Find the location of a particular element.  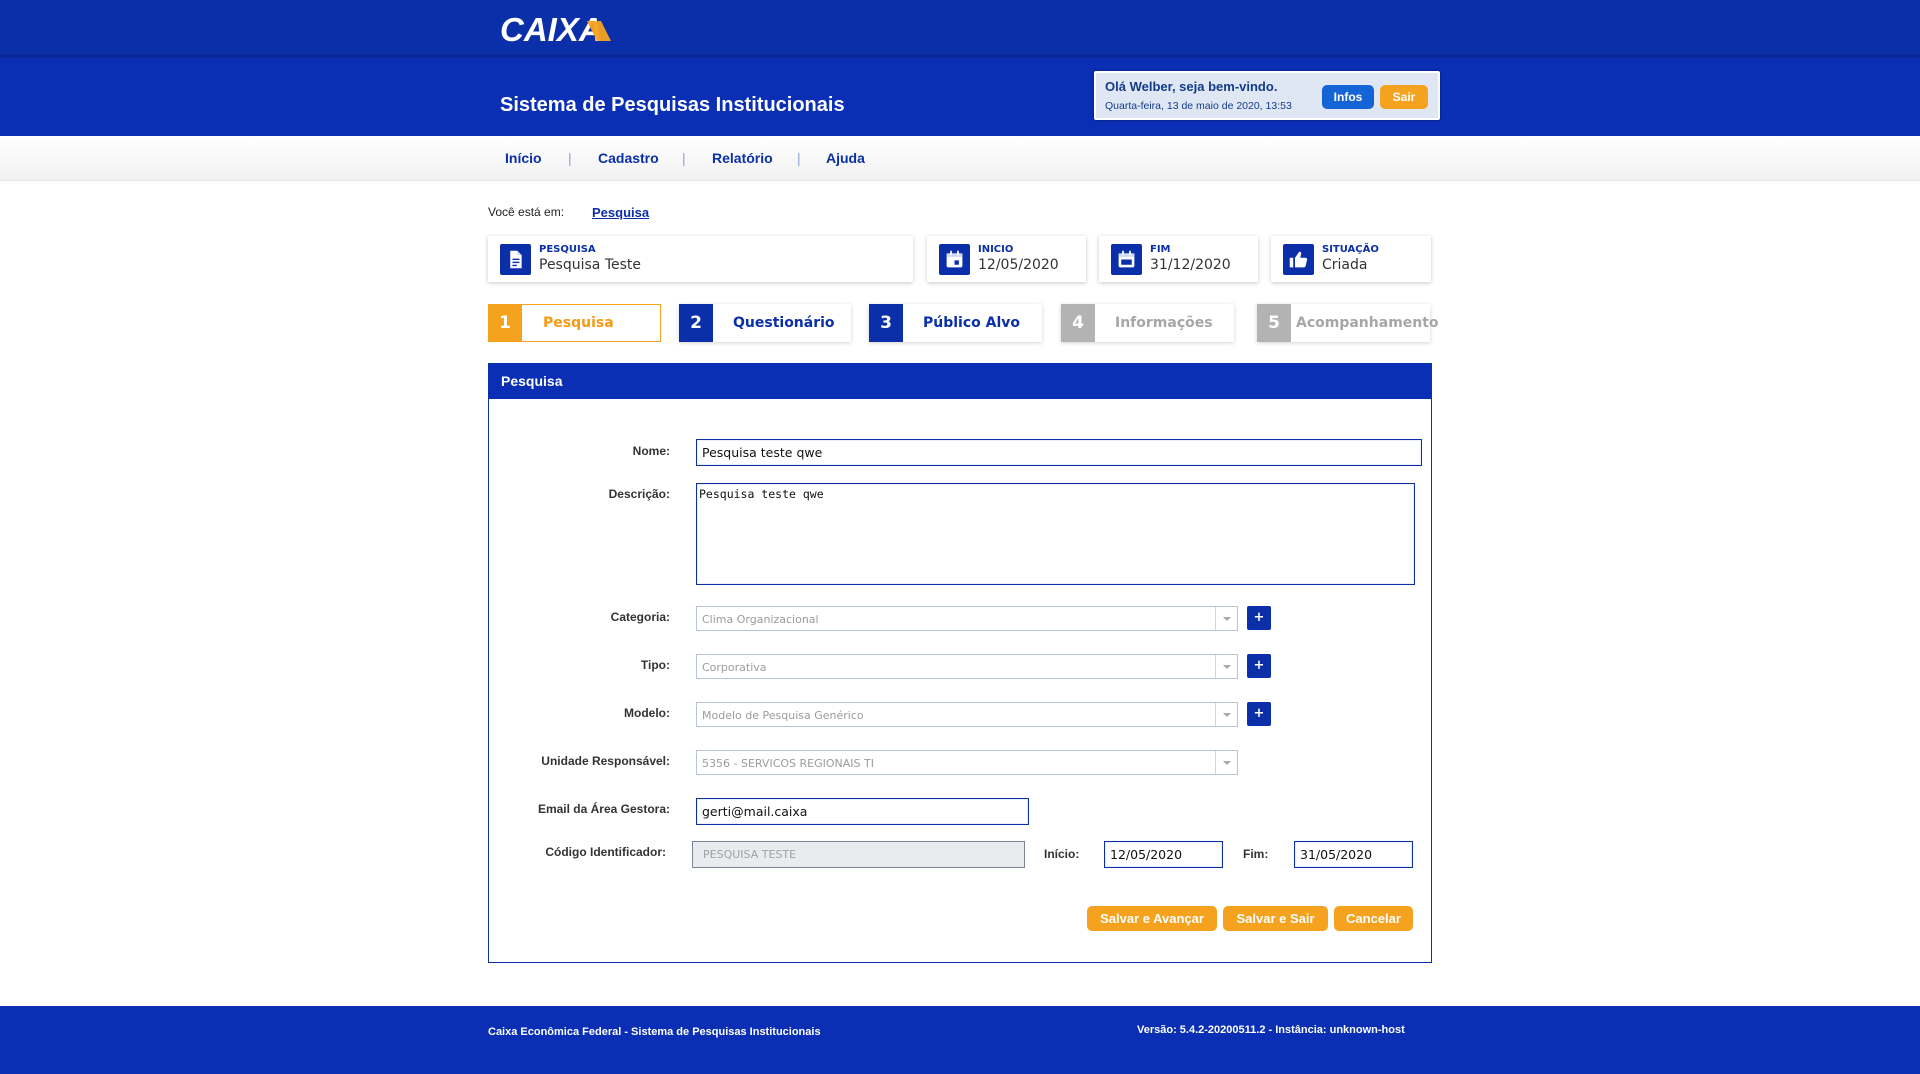

nav-item-inicio: Início is located at coordinates (523, 158).